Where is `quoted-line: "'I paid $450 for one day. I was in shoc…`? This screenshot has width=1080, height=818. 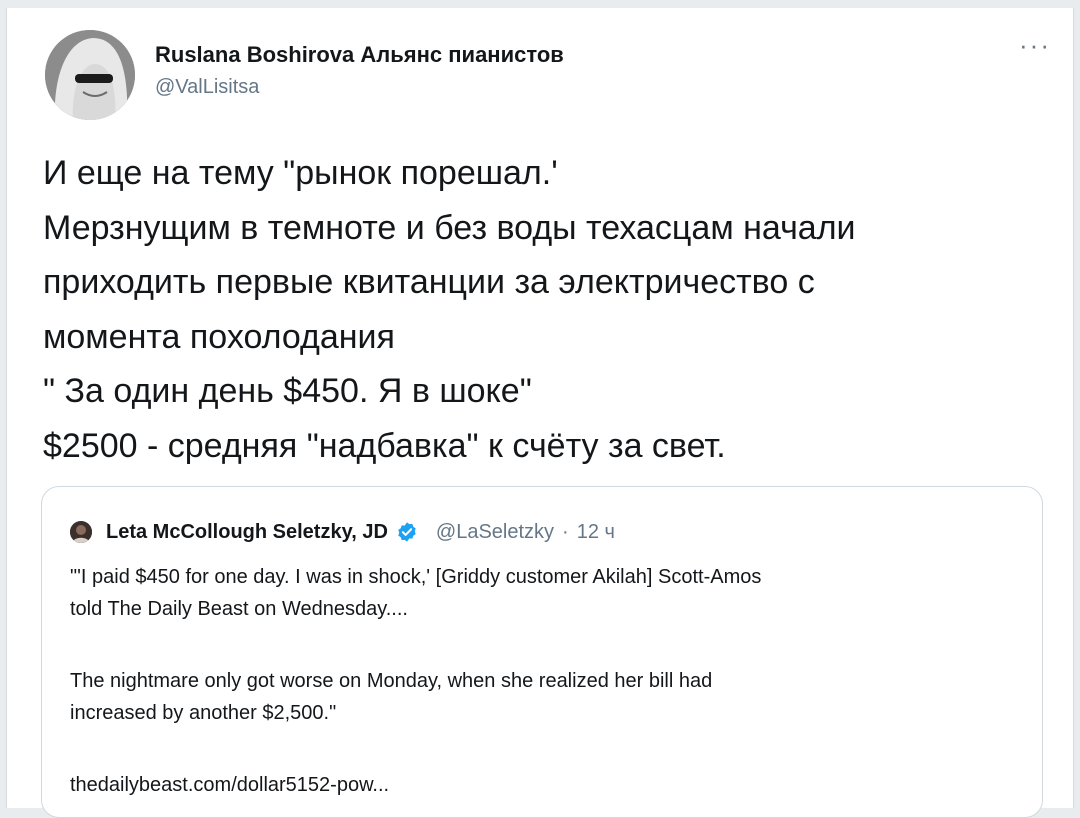
quoted-line: "'I paid $450 for one day. I was in shoc… is located at coordinates (416, 577).